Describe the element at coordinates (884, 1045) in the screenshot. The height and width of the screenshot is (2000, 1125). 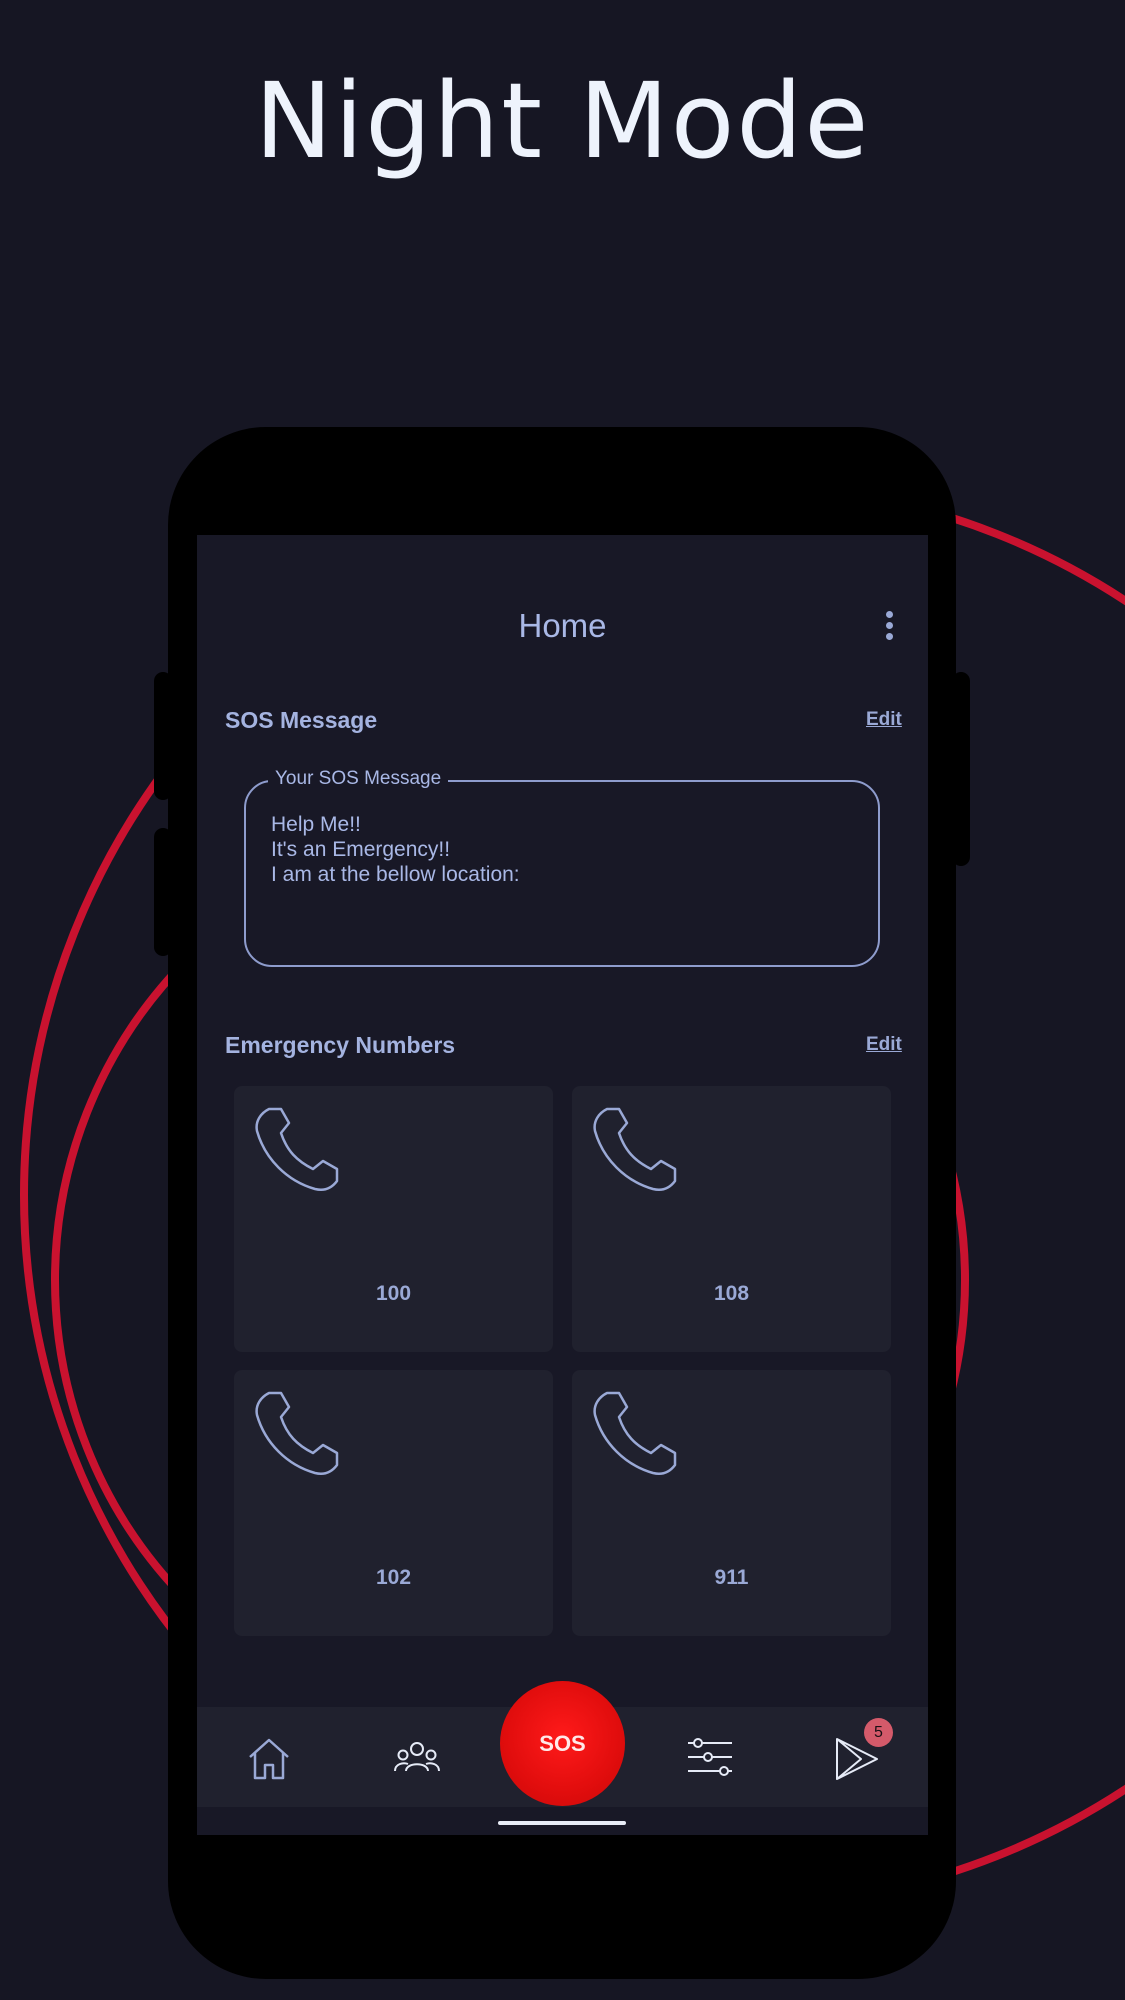
I see `emergency-numbers-edit-link: Edit` at that location.